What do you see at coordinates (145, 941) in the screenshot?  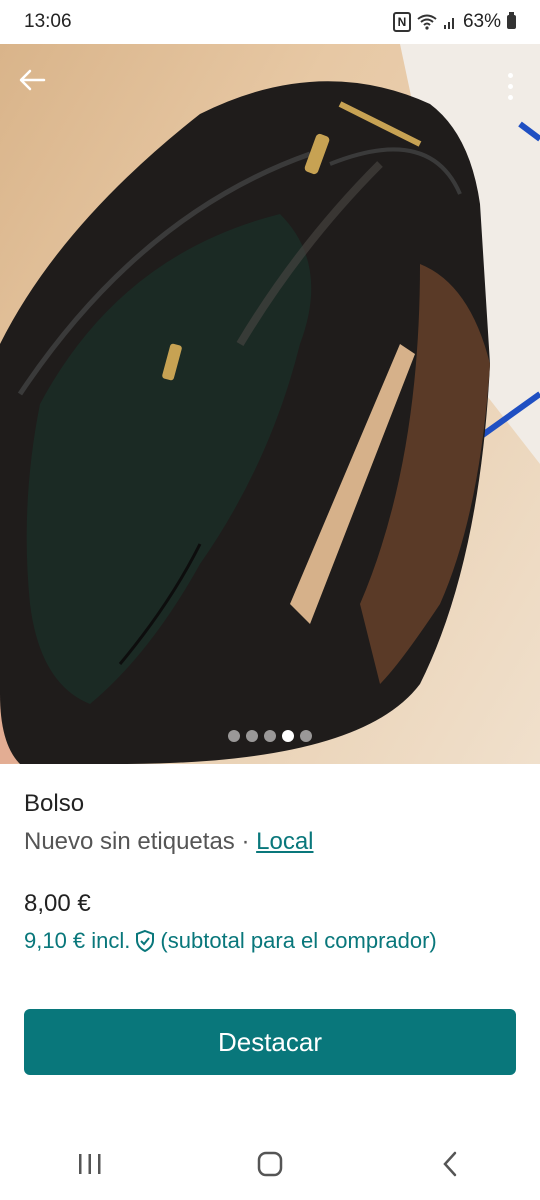 I see `shield-check-icon` at bounding box center [145, 941].